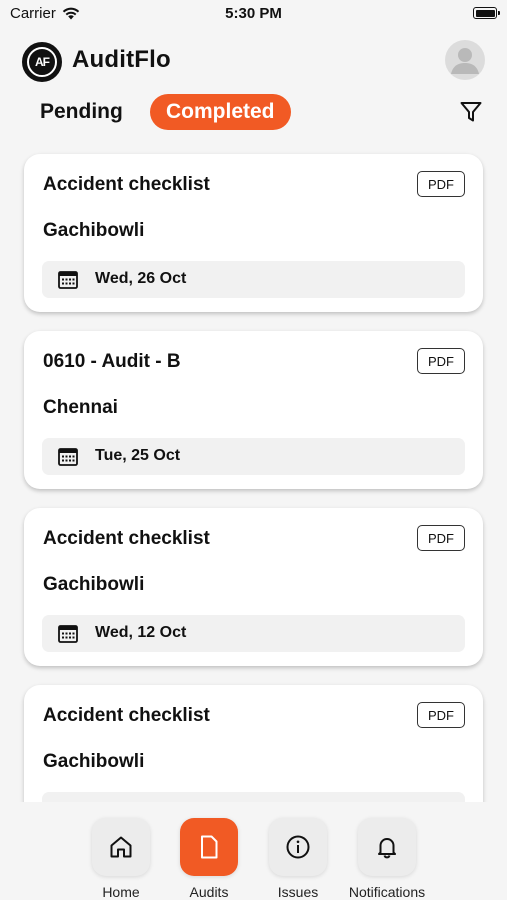  I want to click on nav-label-audits: Audits, so click(209, 892).